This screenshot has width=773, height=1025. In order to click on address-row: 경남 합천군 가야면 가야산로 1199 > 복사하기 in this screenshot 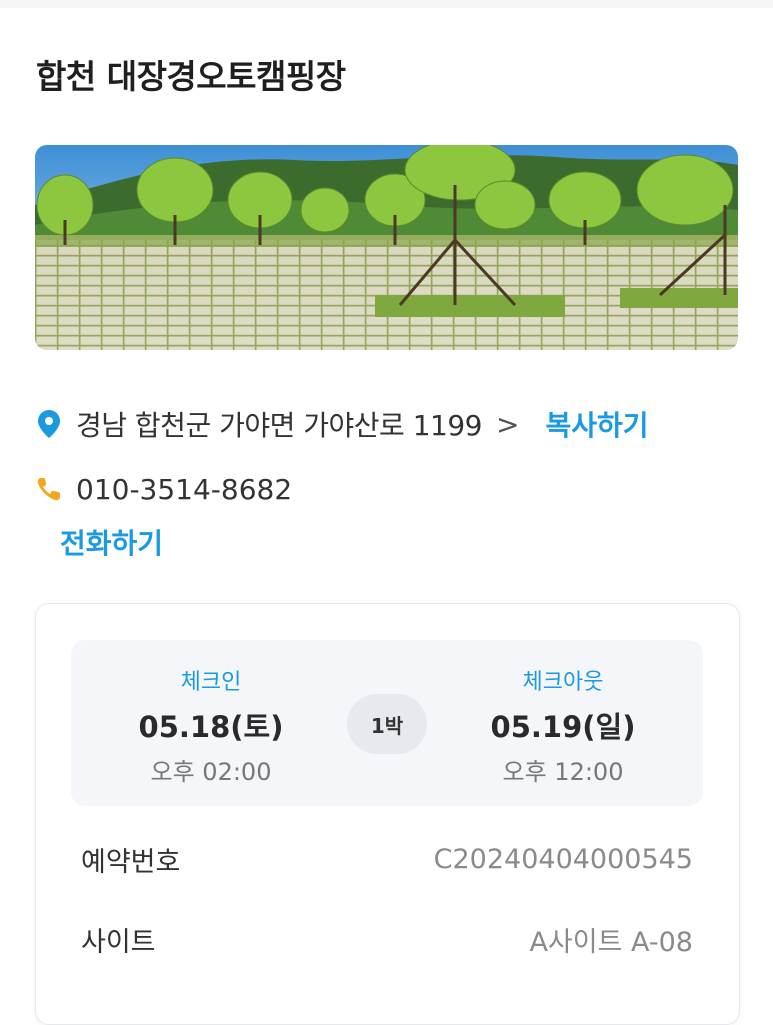, I will do `click(342, 424)`.